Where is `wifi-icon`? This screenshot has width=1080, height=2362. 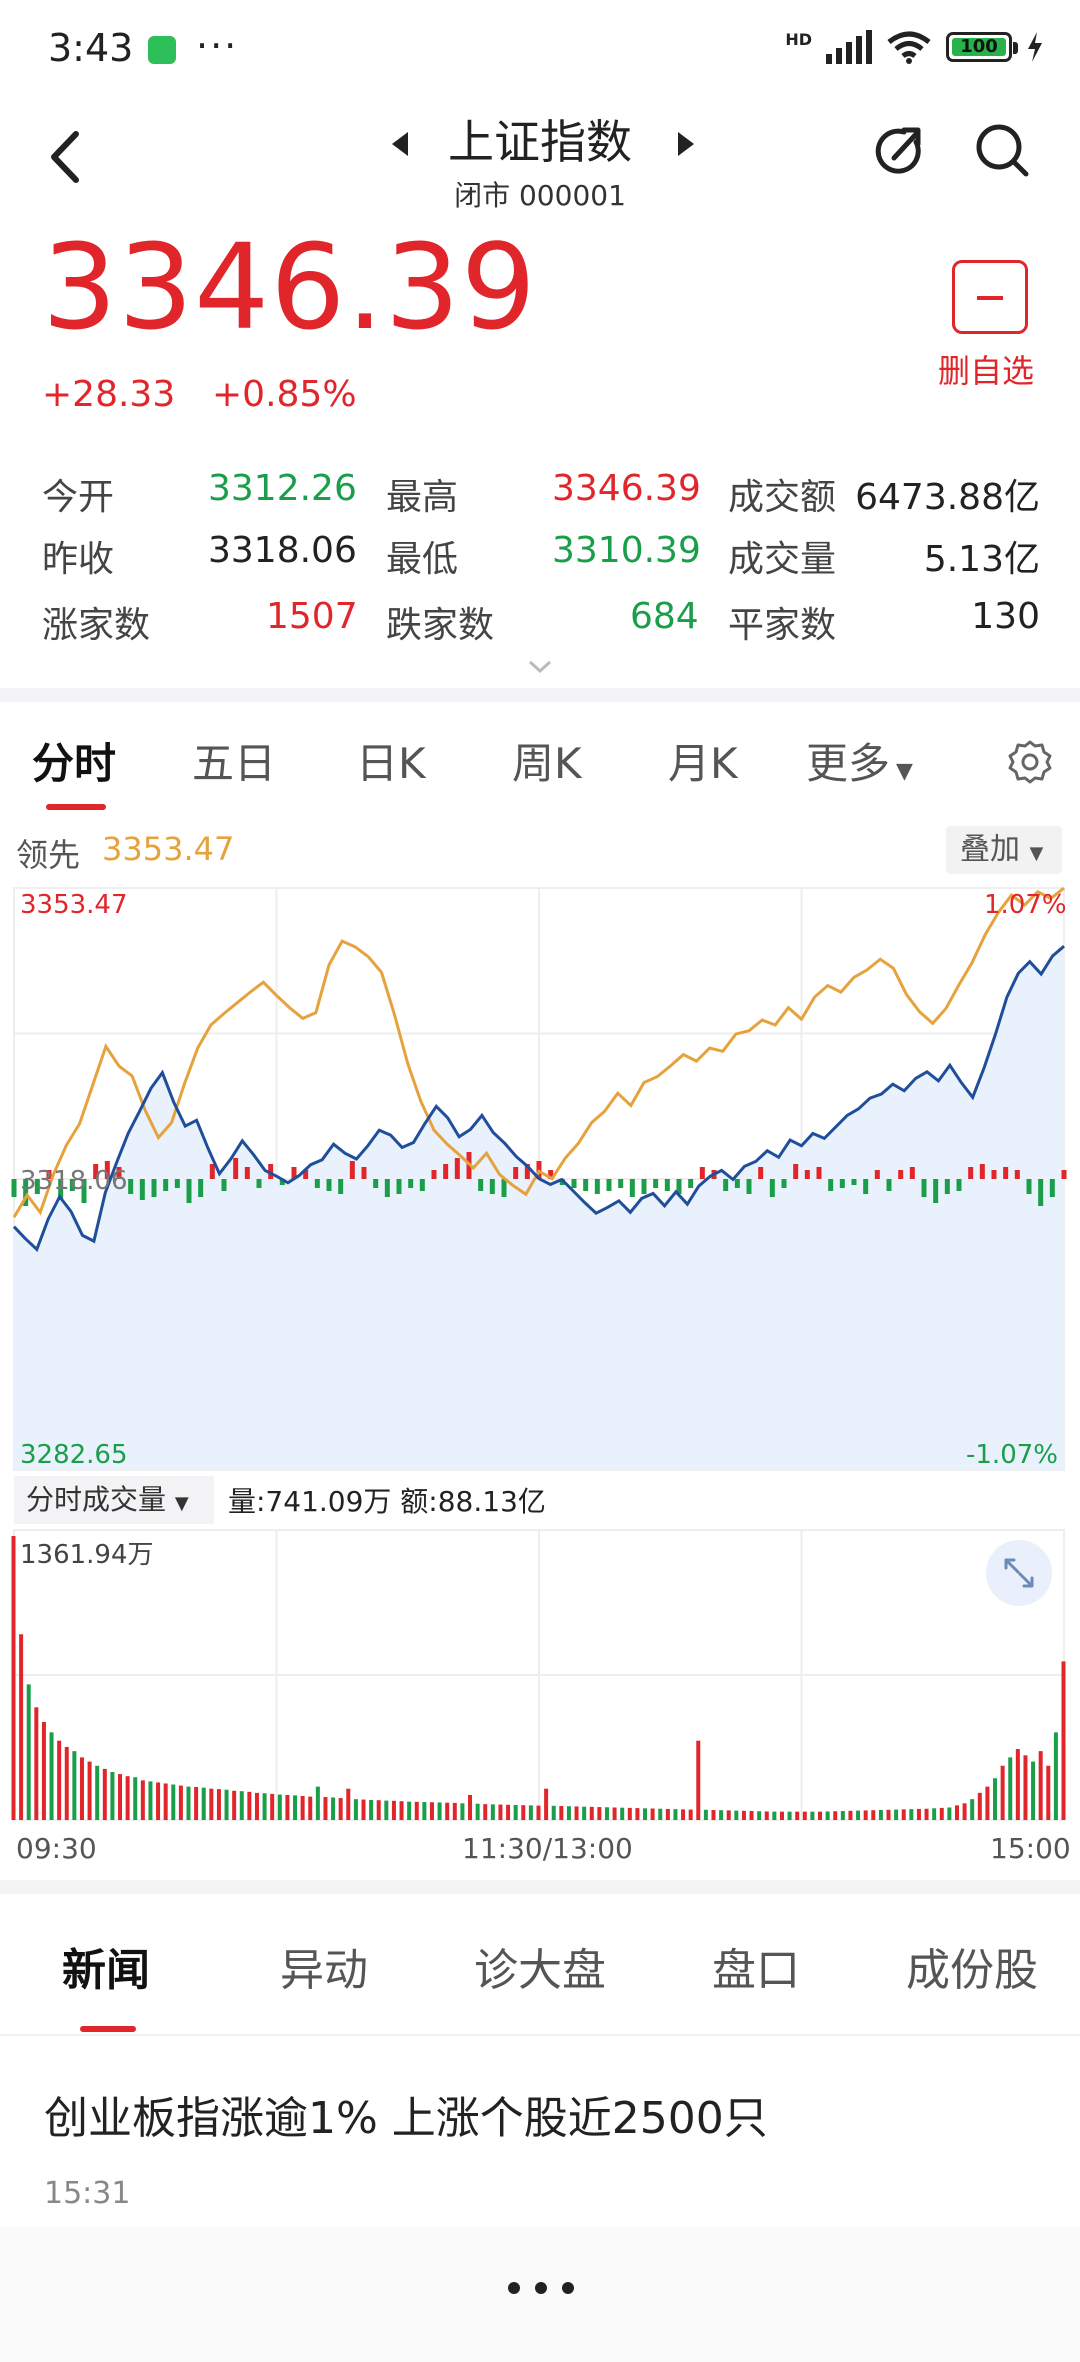
wifi-icon is located at coordinates (909, 47).